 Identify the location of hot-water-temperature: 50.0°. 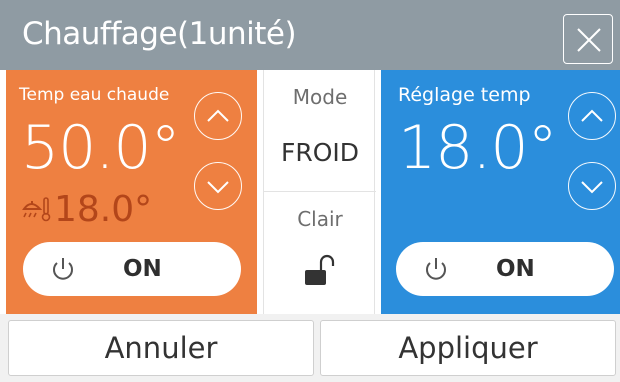
(101, 148).